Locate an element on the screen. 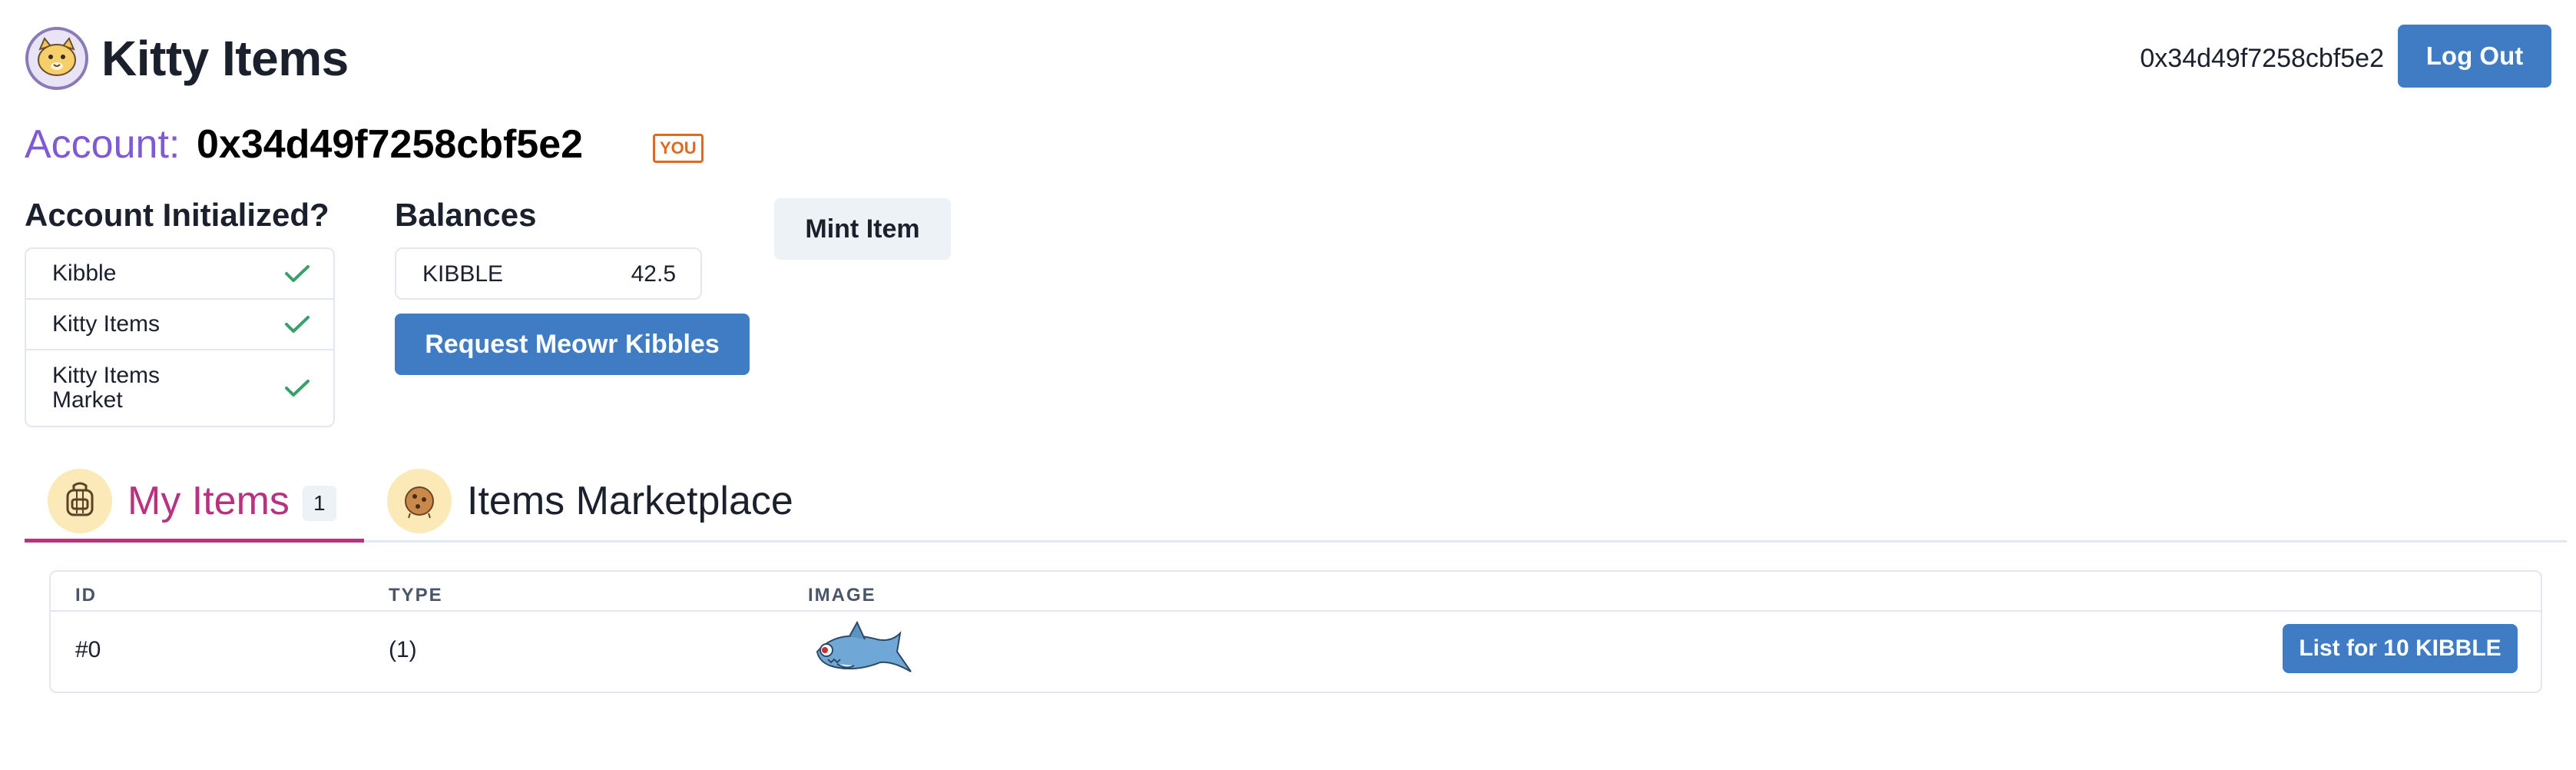 The width and height of the screenshot is (2576, 770). wallet-address: 0x34d49f7258cbf5e2 is located at coordinates (2262, 58).